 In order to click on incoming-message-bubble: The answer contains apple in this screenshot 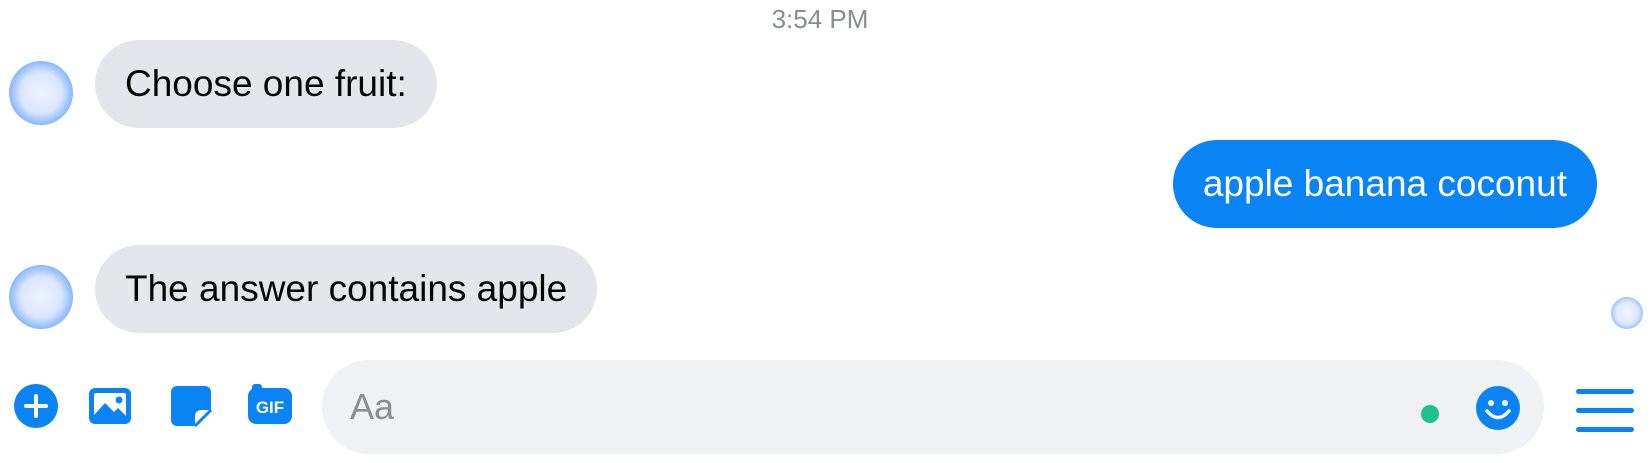, I will do `click(346, 289)`.